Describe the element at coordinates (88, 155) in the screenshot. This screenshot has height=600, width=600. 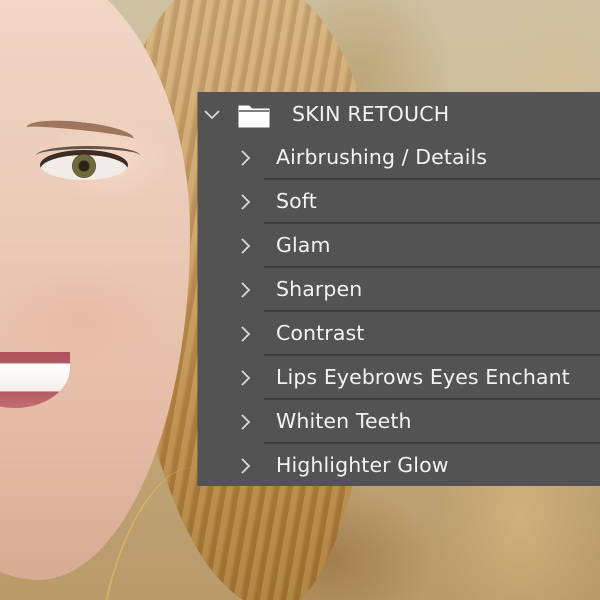
I see `photo-lashes` at that location.